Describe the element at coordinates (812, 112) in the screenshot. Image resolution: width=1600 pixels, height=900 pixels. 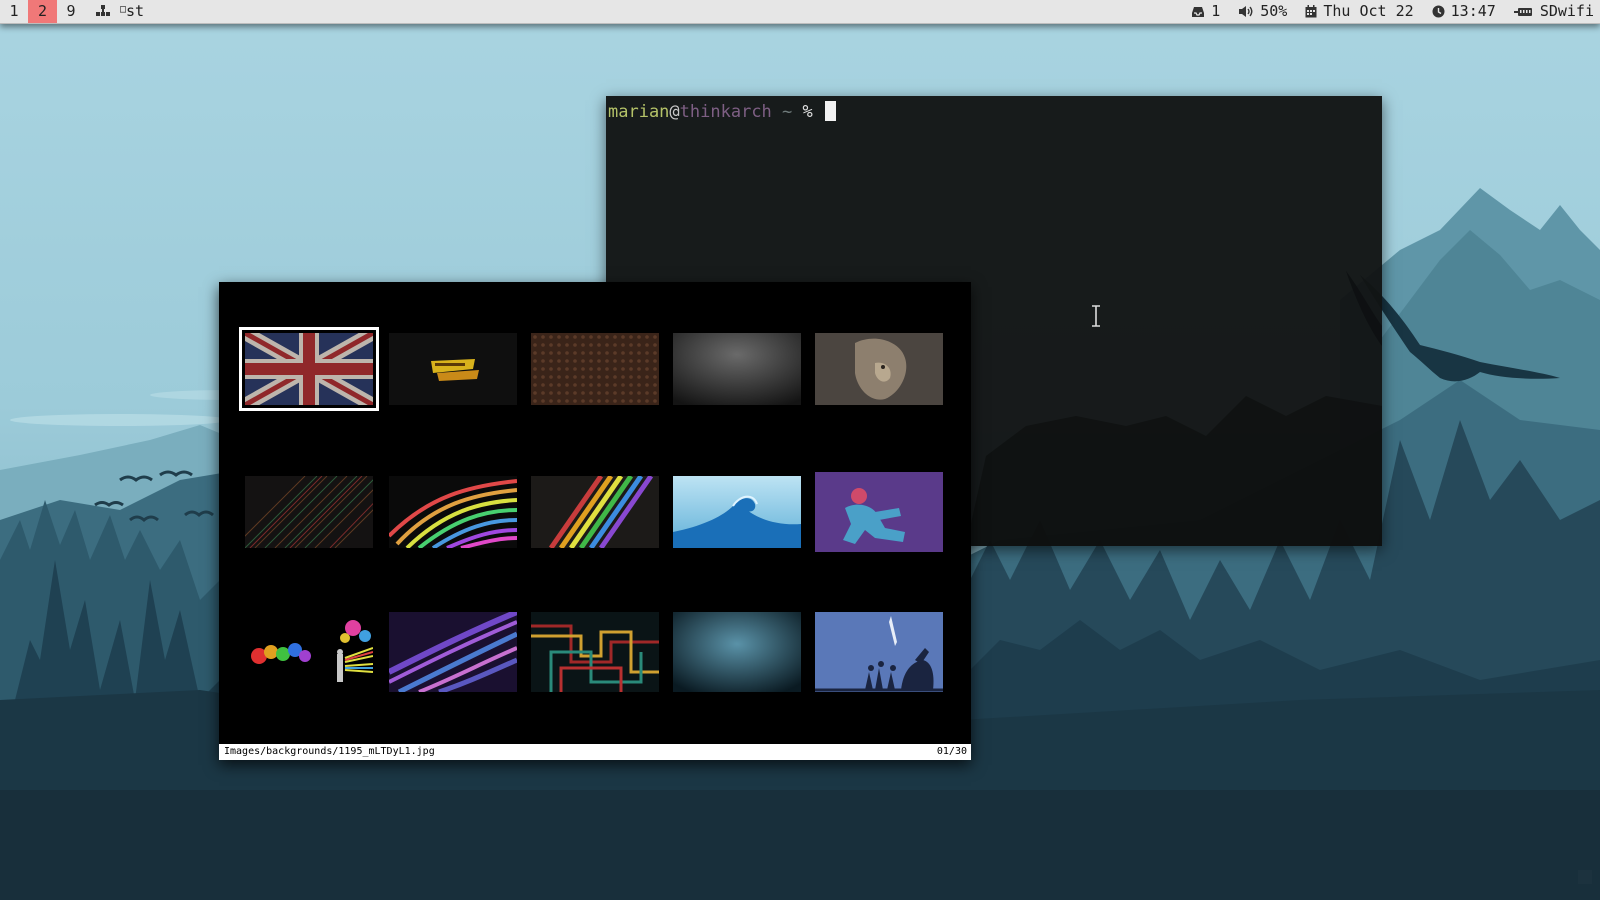
I see `prompt-symbol: %` at that location.